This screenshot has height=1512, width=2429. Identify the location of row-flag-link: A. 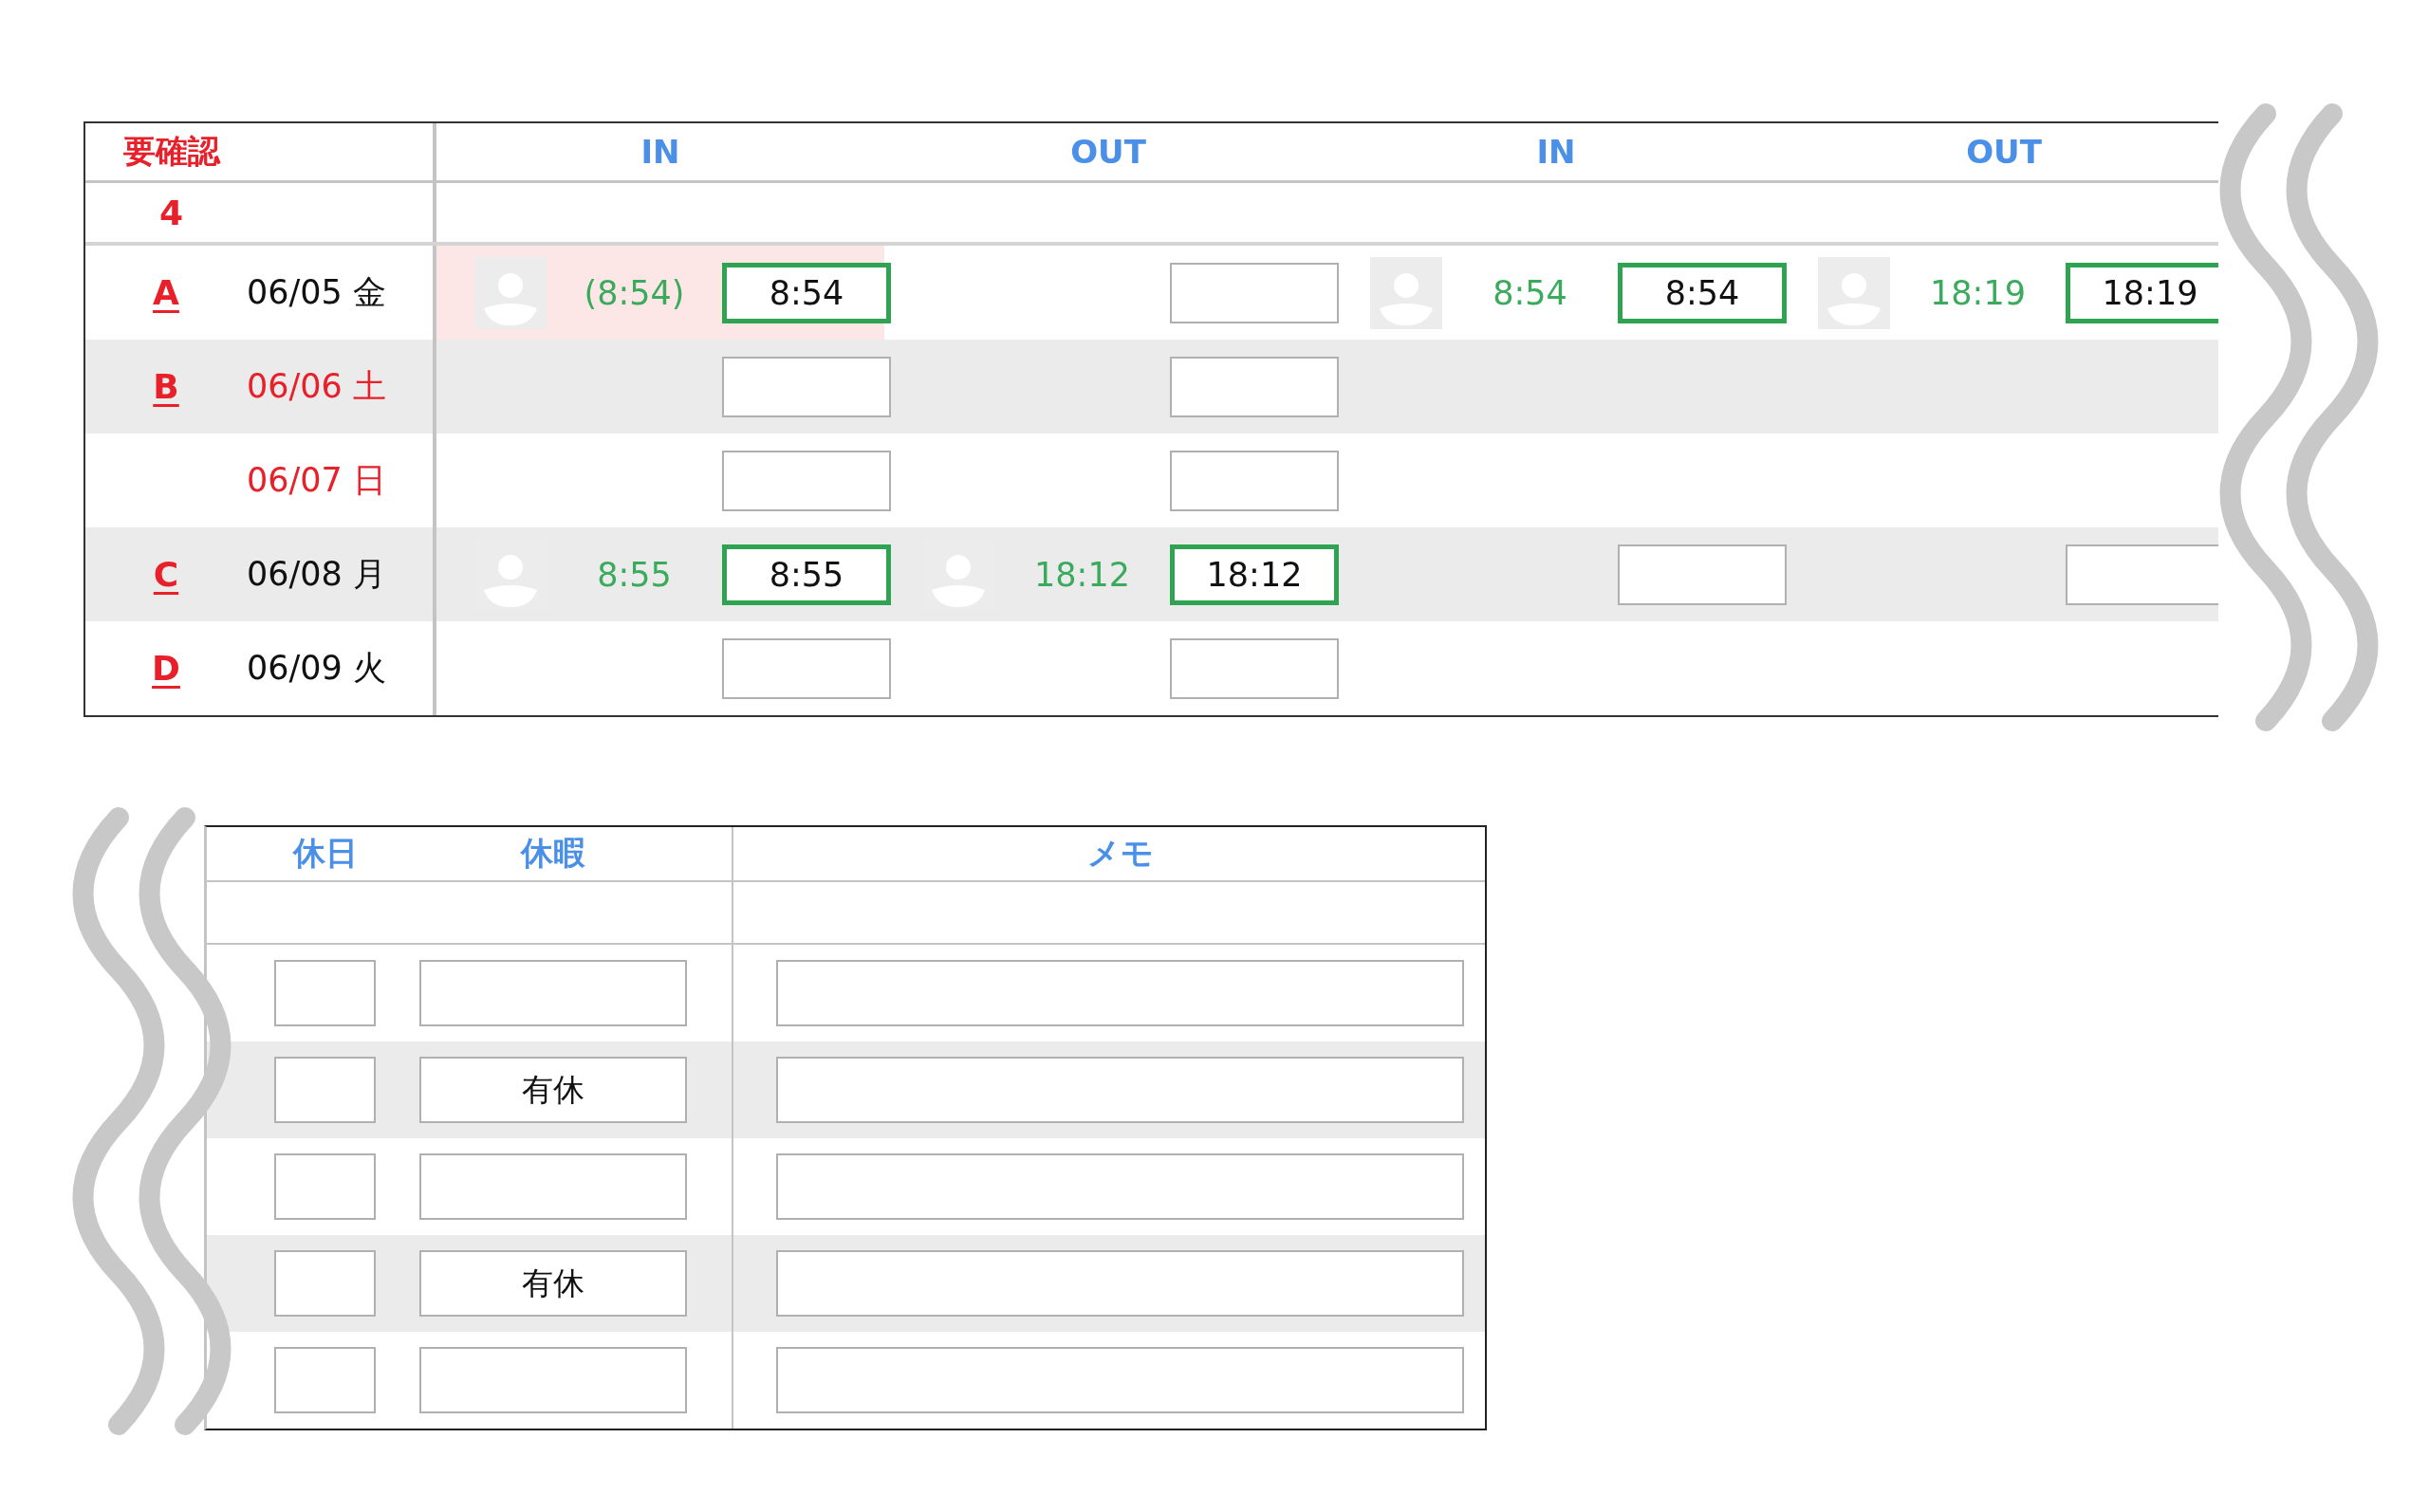
(166, 292).